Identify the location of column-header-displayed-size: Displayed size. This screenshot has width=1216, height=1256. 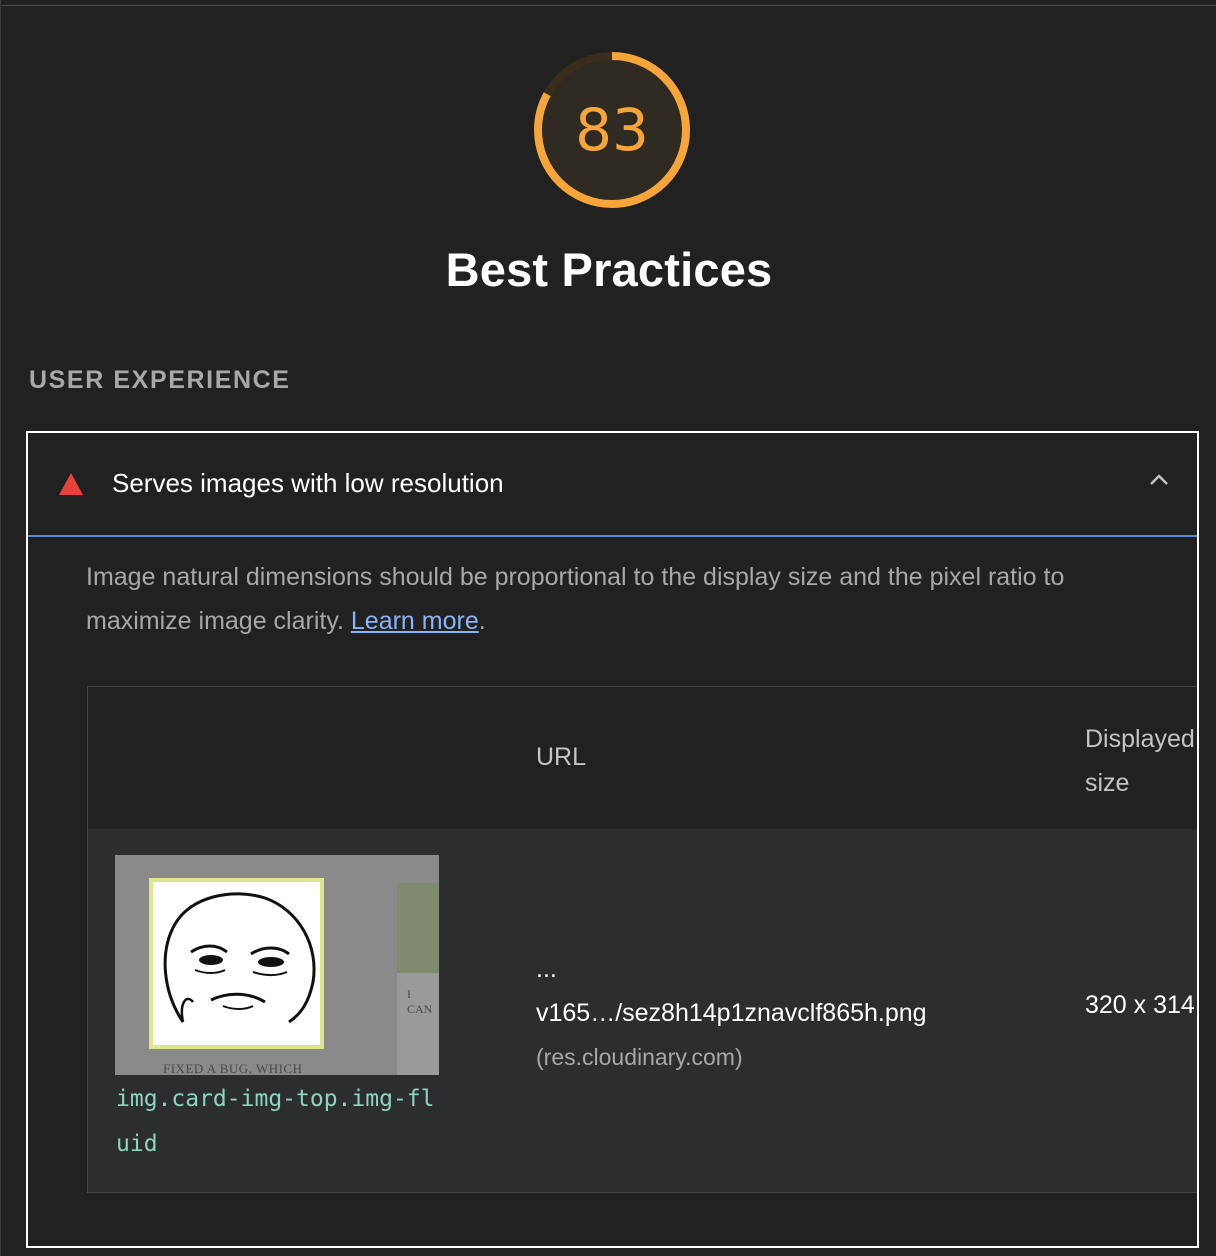
(1140, 761).